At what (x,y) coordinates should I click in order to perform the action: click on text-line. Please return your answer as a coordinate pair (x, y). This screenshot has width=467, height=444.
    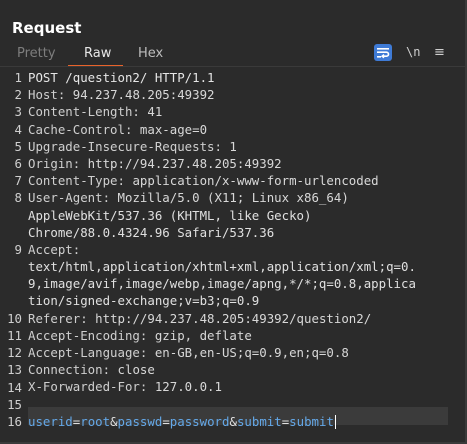
    Looking at the image, I should click on (244, 404).